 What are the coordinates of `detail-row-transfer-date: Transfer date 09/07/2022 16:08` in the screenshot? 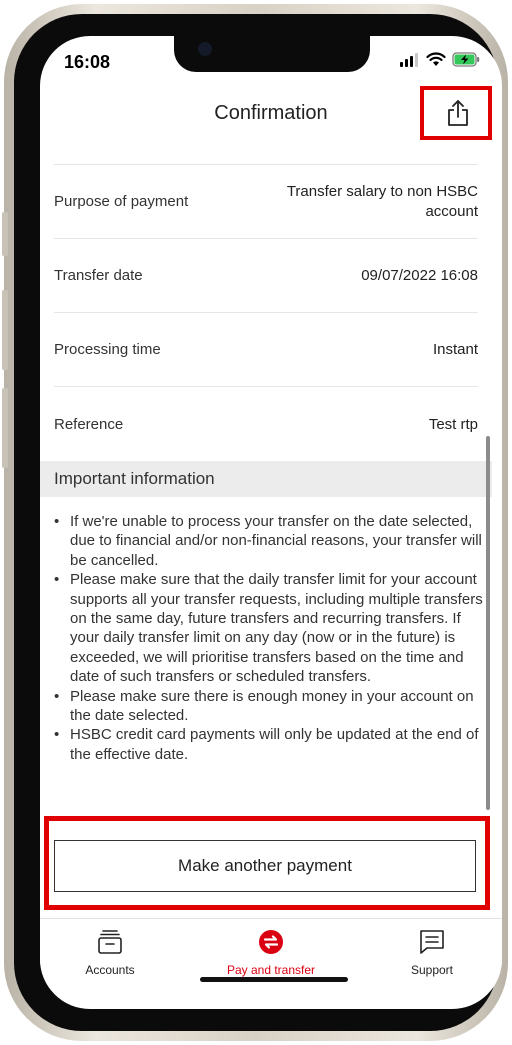 It's located at (266, 276).